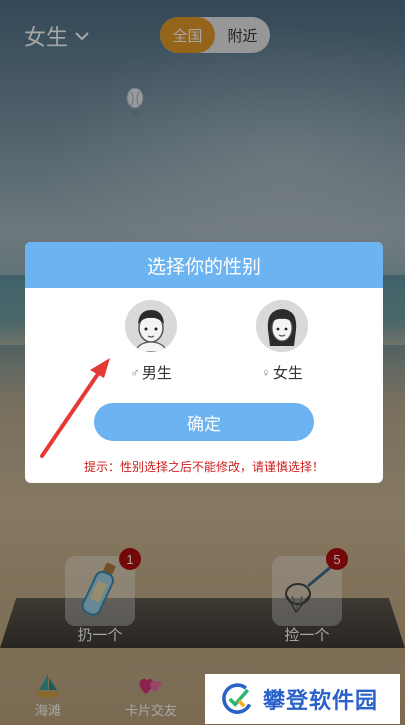 The image size is (405, 725). What do you see at coordinates (321, 700) in the screenshot?
I see `watermark-text: 攀登软件园` at bounding box center [321, 700].